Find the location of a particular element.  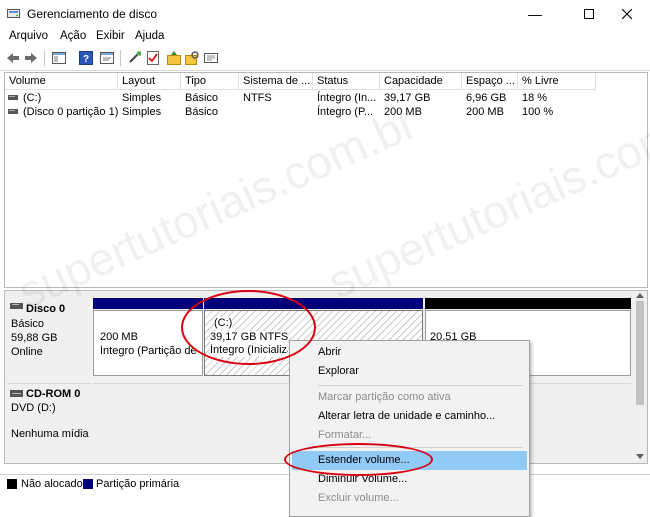

column-header-layout: Layout is located at coordinates (149, 81).